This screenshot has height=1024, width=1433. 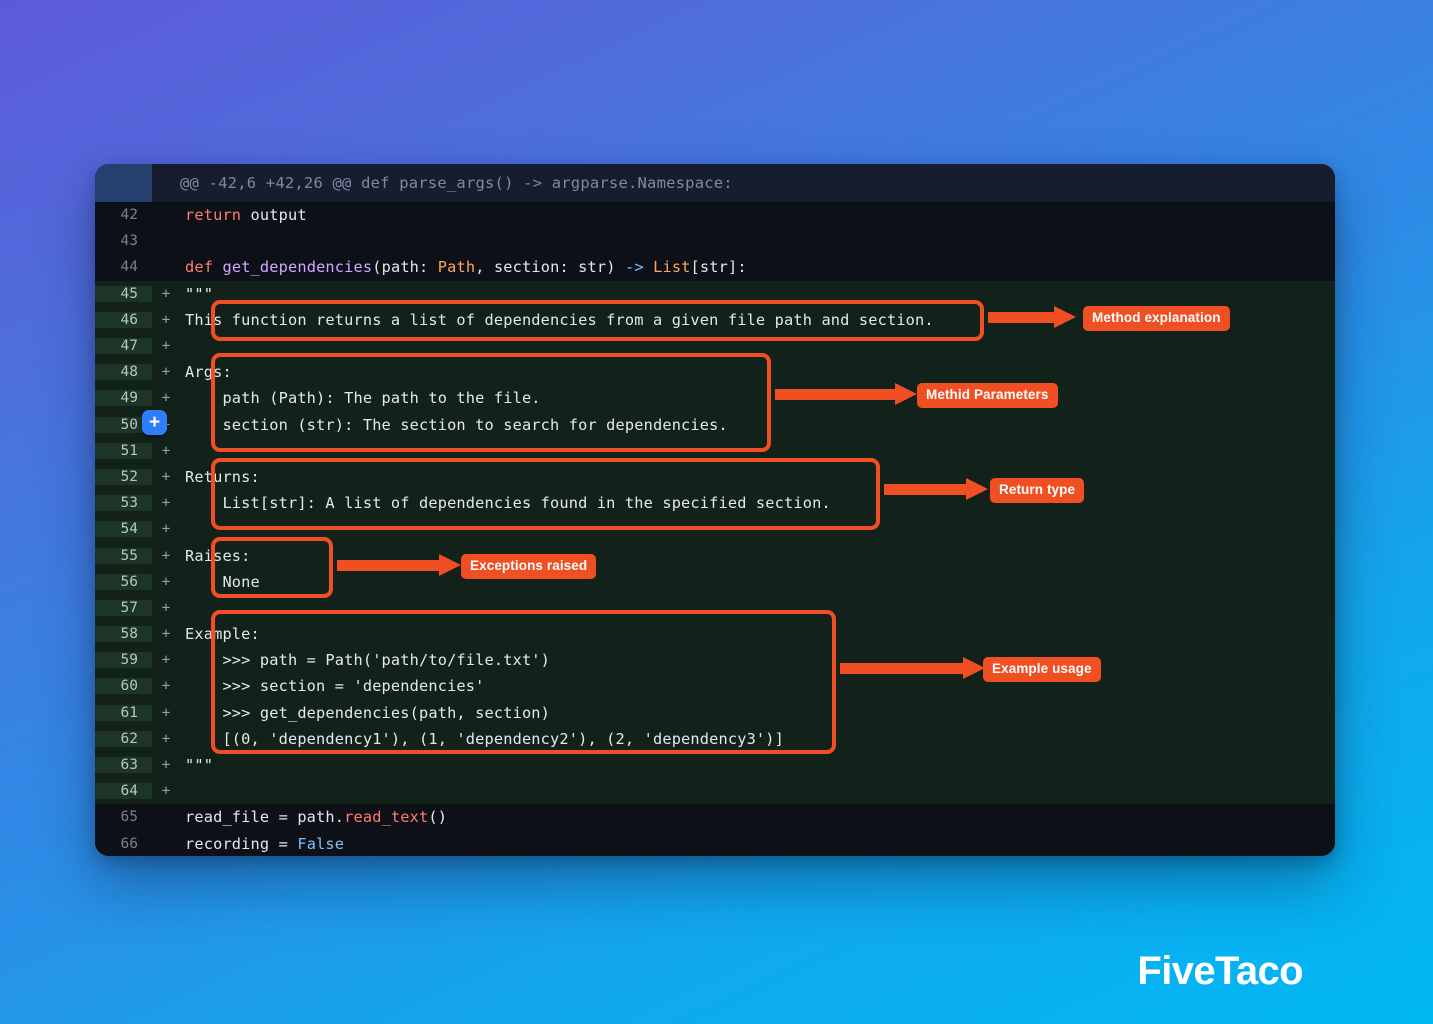 What do you see at coordinates (715, 555) in the screenshot?
I see `diff-line-row: 55 + Raises:` at bounding box center [715, 555].